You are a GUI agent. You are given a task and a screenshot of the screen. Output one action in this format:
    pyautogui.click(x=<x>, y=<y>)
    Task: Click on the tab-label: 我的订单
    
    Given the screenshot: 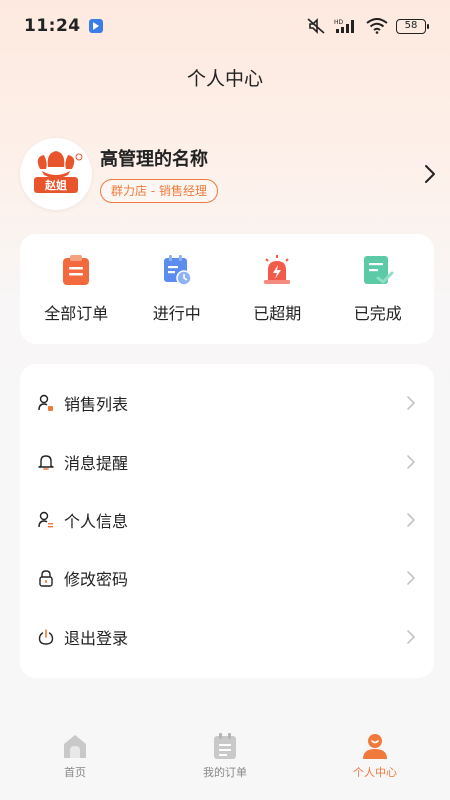 What is the action you would take?
    pyautogui.click(x=225, y=772)
    